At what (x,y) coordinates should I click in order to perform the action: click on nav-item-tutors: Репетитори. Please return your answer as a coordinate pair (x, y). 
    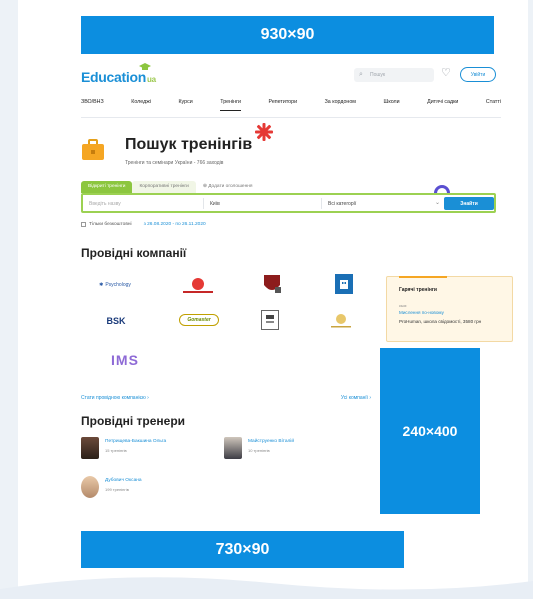
    Looking at the image, I should click on (283, 105).